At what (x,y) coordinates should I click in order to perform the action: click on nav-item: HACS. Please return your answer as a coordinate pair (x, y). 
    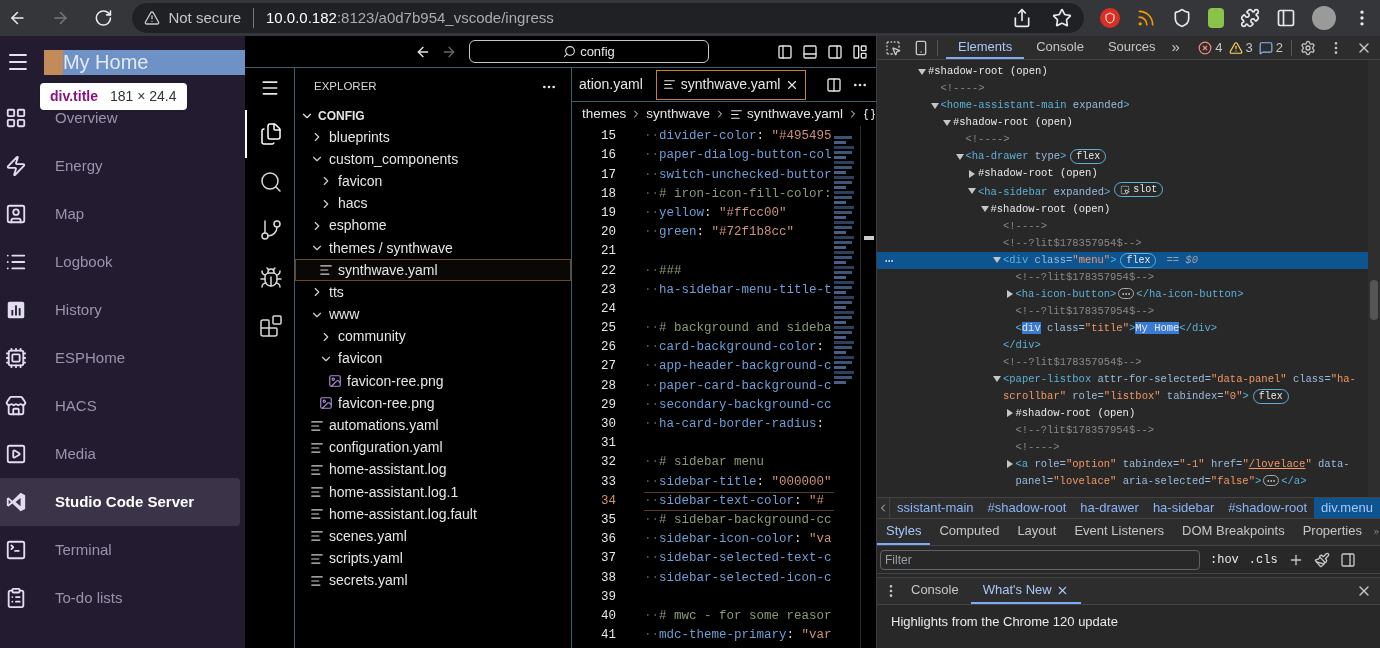
    Looking at the image, I should click on (120, 406).